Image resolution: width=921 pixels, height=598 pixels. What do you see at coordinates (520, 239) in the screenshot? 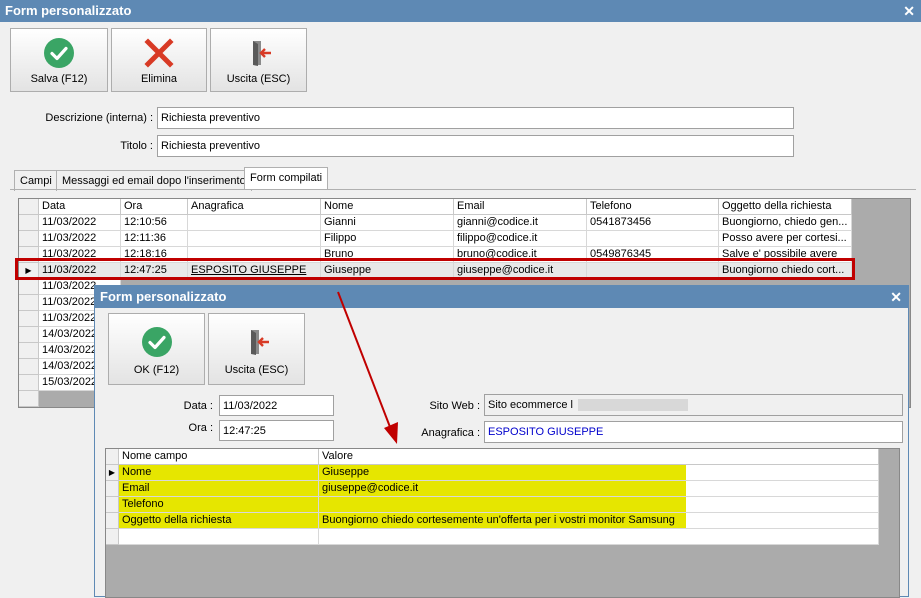
I see `table-row-cell: filippo@codice.it` at bounding box center [520, 239].